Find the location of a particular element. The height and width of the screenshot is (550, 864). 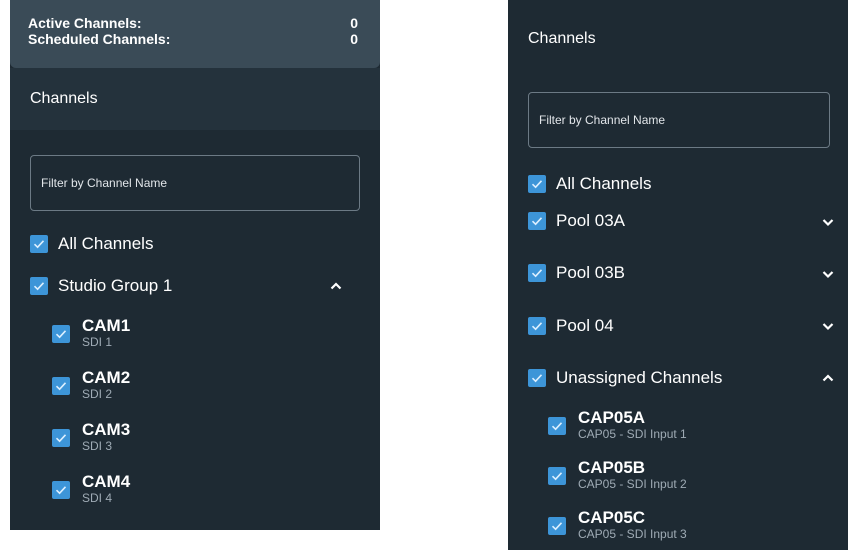

unassigned-channels-checkbox is located at coordinates (537, 378).